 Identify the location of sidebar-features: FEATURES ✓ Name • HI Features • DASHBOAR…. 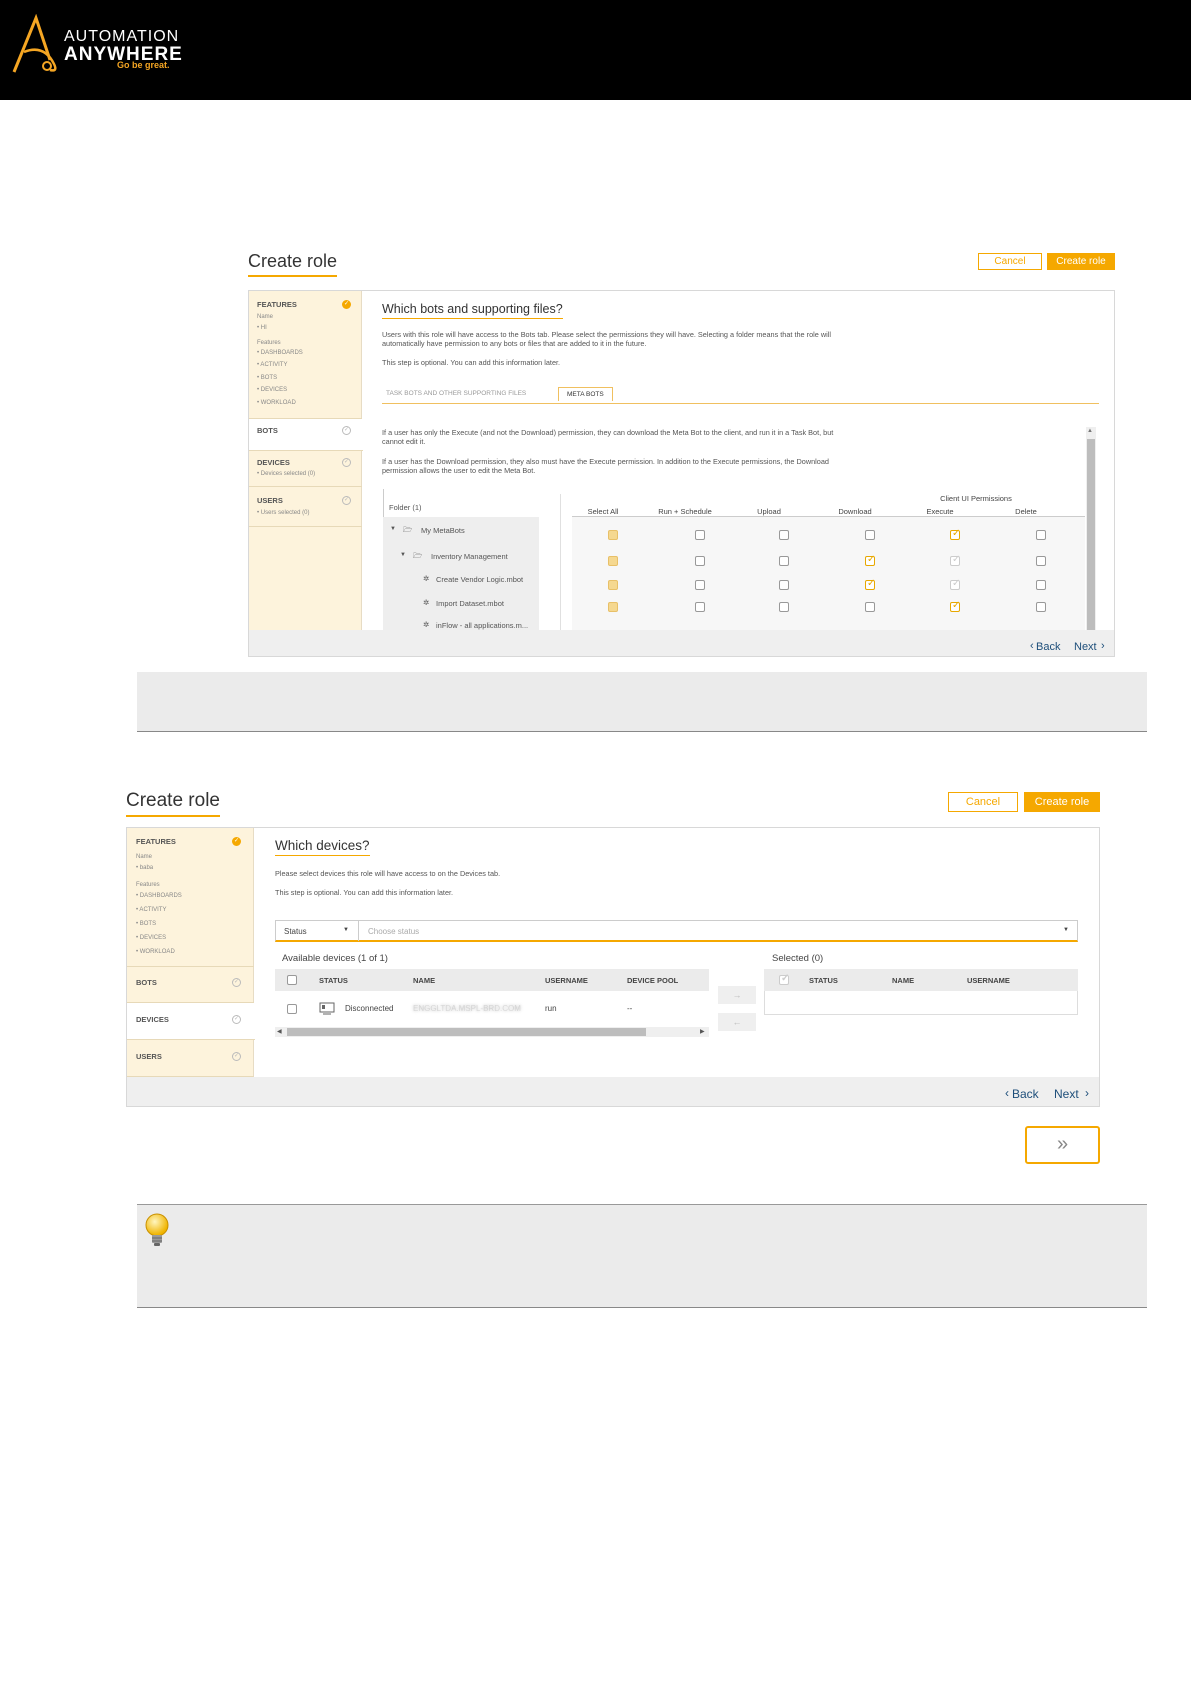
(305, 355).